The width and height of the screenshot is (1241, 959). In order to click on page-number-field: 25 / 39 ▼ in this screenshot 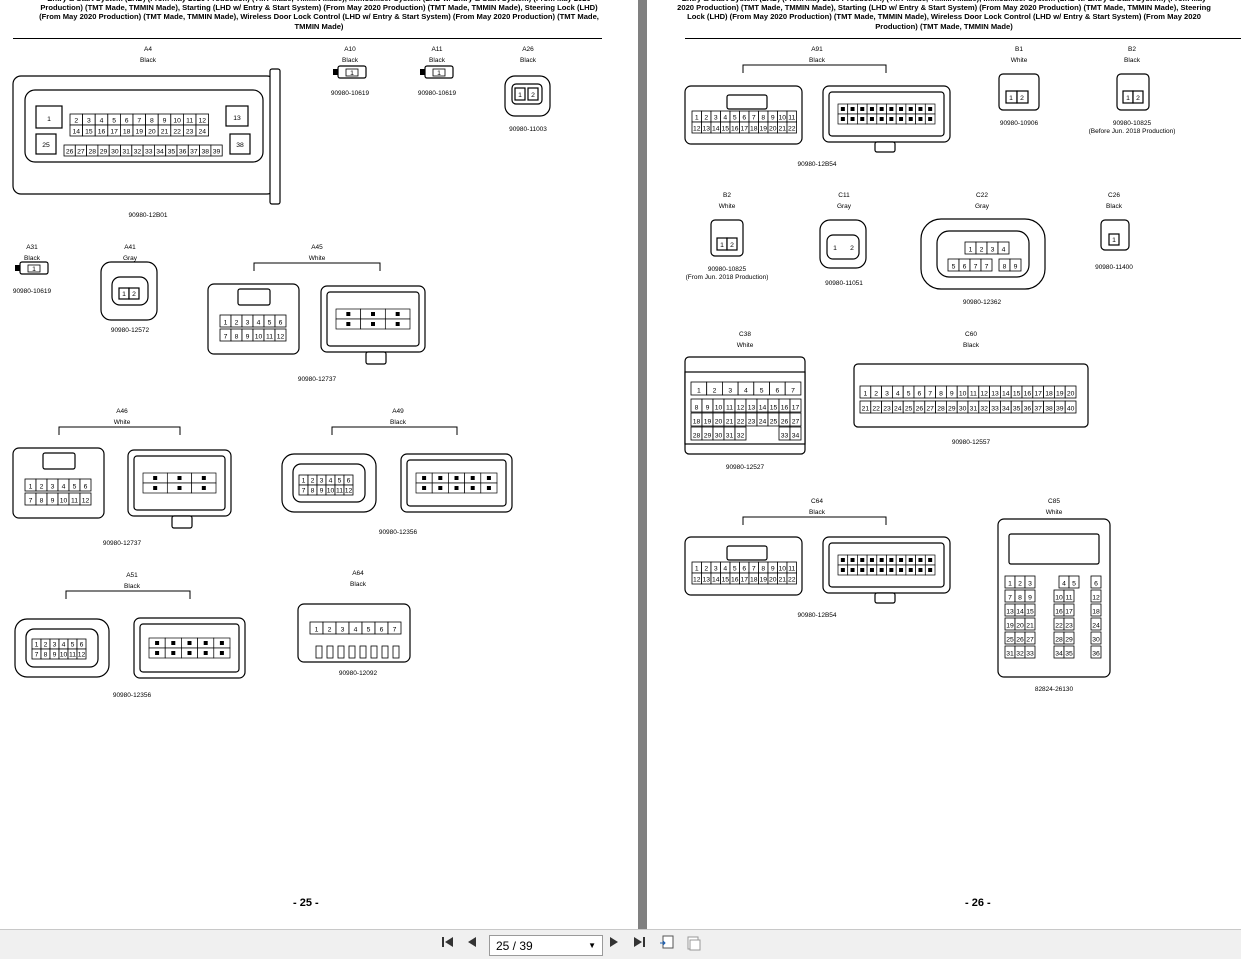, I will do `click(546, 945)`.